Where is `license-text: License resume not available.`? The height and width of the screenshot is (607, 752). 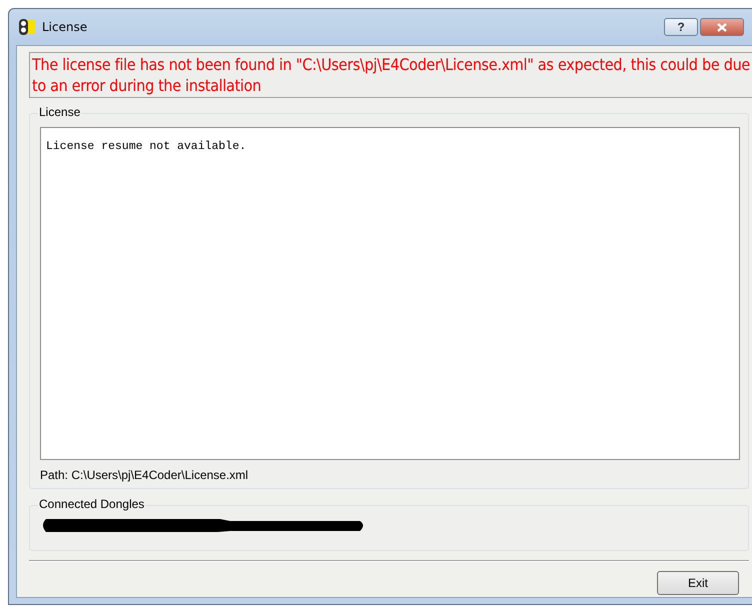 license-text: License resume not available. is located at coordinates (146, 146).